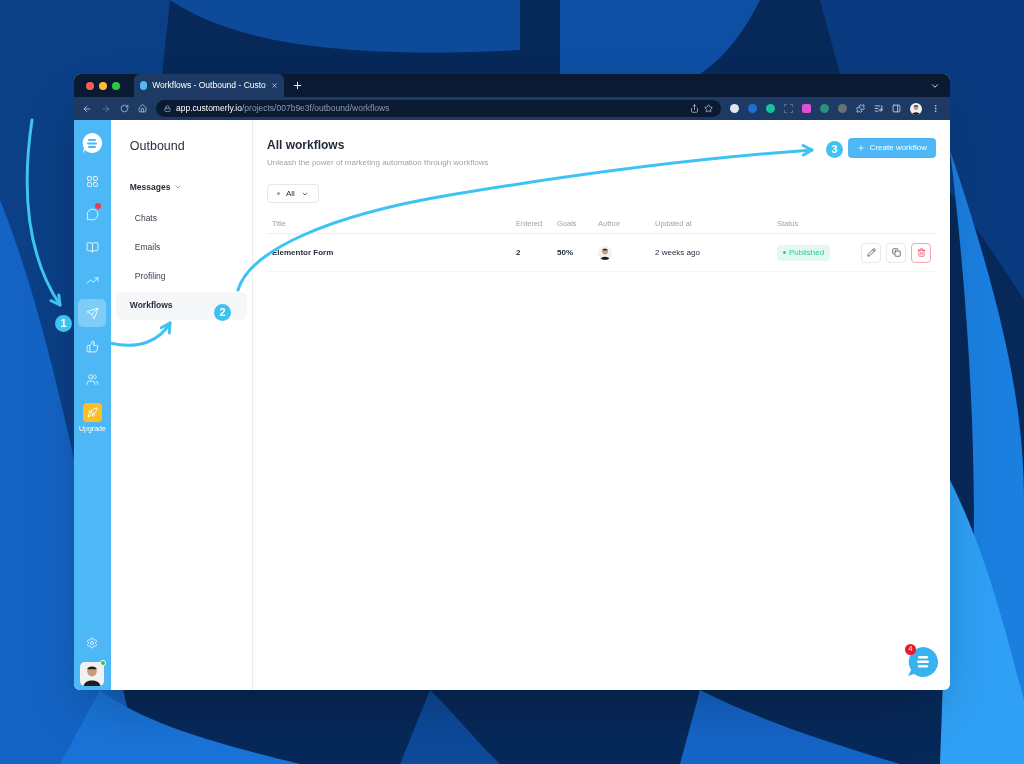  Describe the element at coordinates (106, 108) in the screenshot. I see `forward-icon` at that location.